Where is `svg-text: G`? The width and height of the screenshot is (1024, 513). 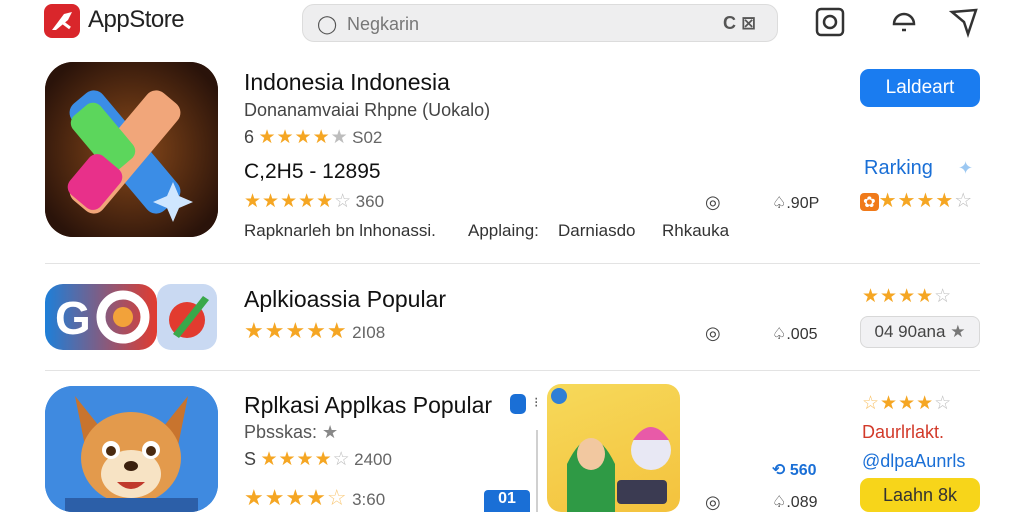 svg-text: G is located at coordinates (73, 318).